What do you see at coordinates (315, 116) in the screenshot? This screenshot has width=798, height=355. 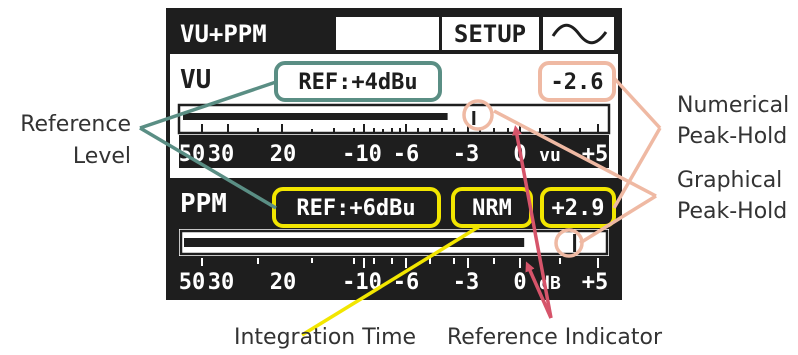 I see `vu-bar-fill` at bounding box center [315, 116].